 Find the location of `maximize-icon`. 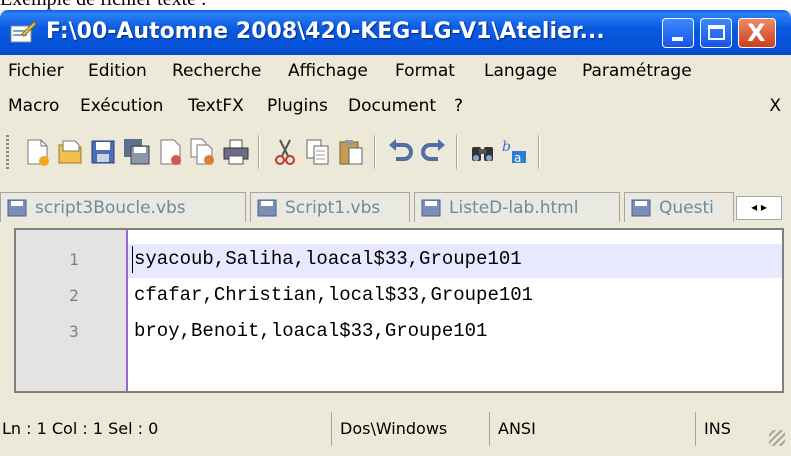

maximize-icon is located at coordinates (716, 32).